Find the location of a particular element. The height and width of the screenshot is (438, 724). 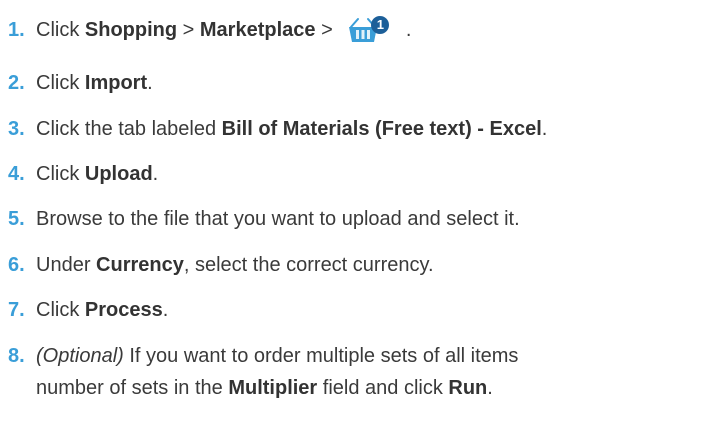

optional-label: (Optional) is located at coordinates (80, 356).